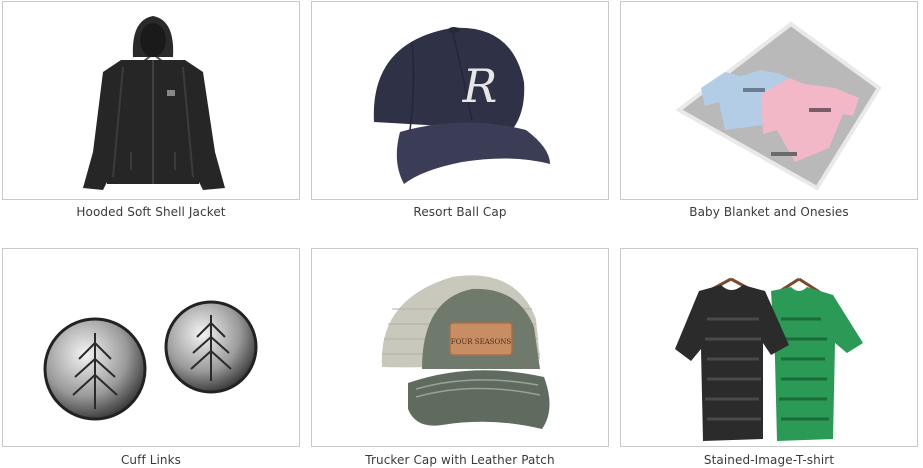 The width and height of the screenshot is (923, 468). What do you see at coordinates (465, 352) in the screenshot?
I see `trucker-cap-image: FOUR SEASONS` at bounding box center [465, 352].